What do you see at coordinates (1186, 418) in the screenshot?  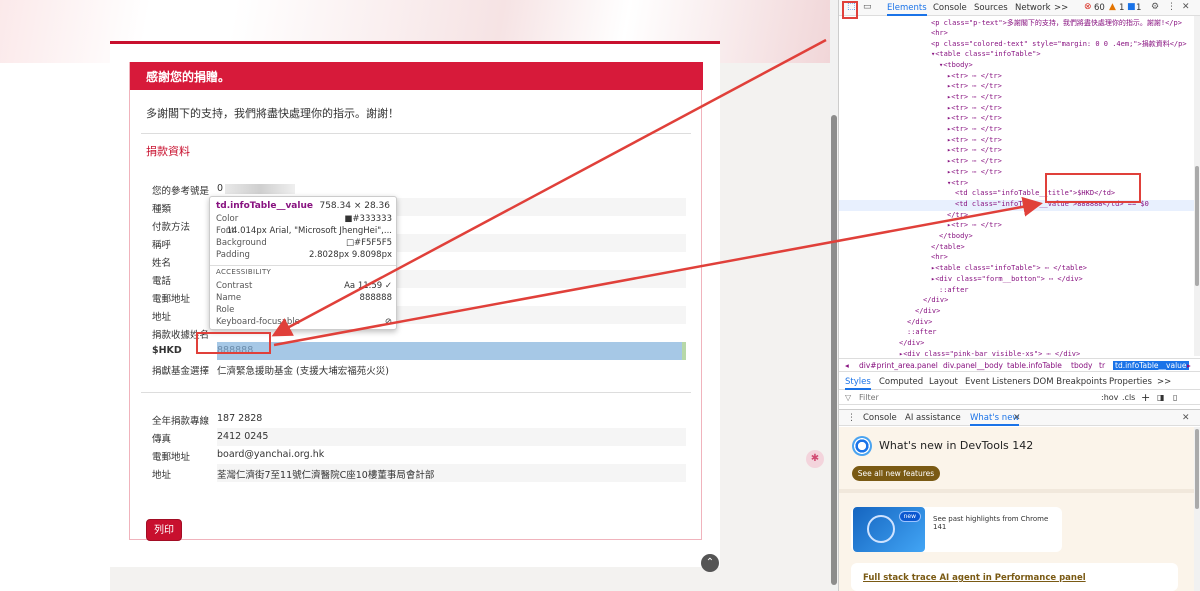 I see `close-drawer-icon: ✕` at bounding box center [1186, 418].